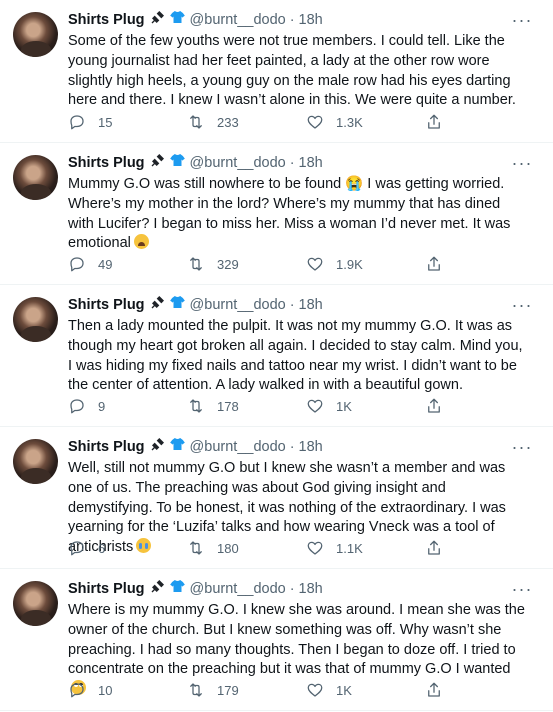  I want to click on reply-button: 9, so click(127, 406).